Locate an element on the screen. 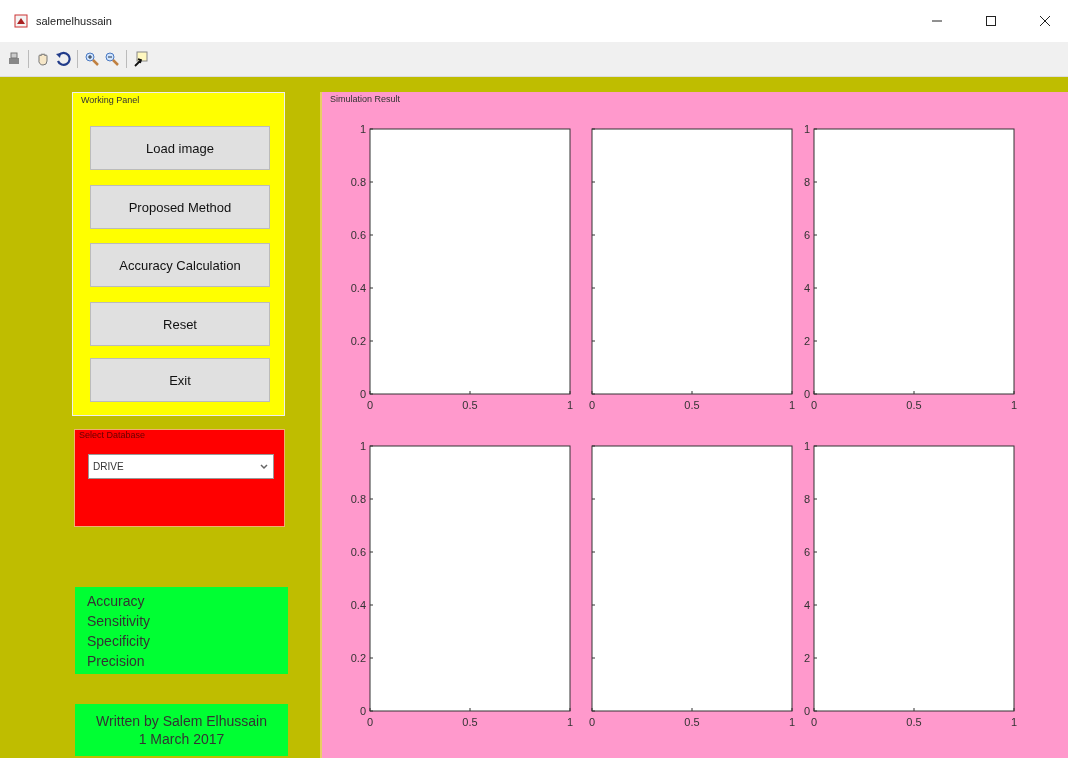  action-button: Proposed Method is located at coordinates (180, 207).